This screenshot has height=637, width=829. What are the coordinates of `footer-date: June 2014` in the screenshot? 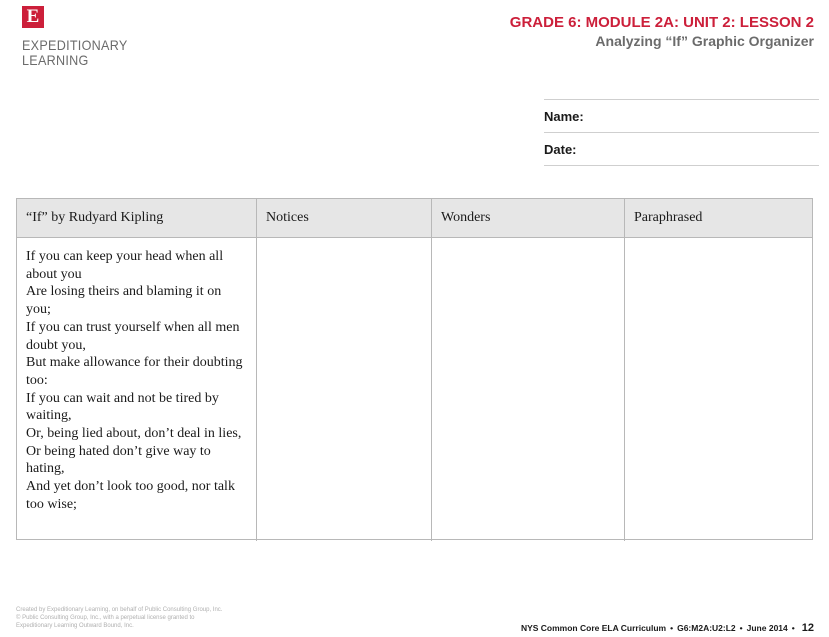 It's located at (767, 628).